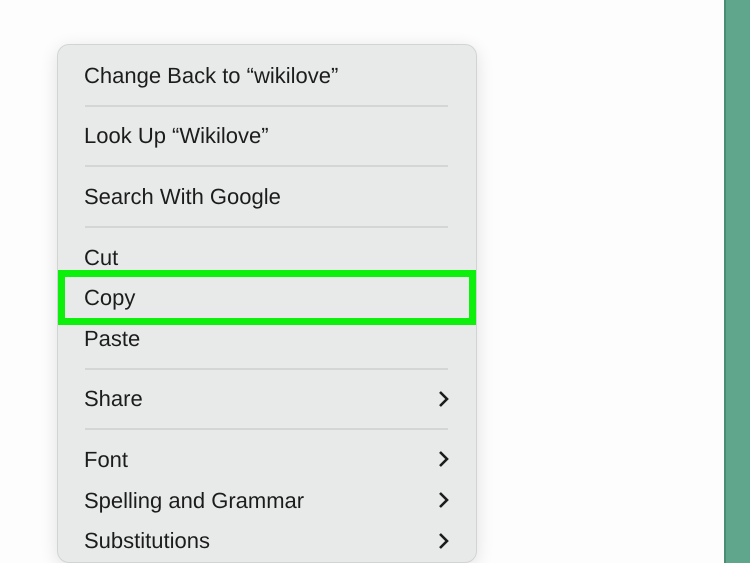  What do you see at coordinates (267, 196) in the screenshot?
I see `menu-item: Search With Google` at bounding box center [267, 196].